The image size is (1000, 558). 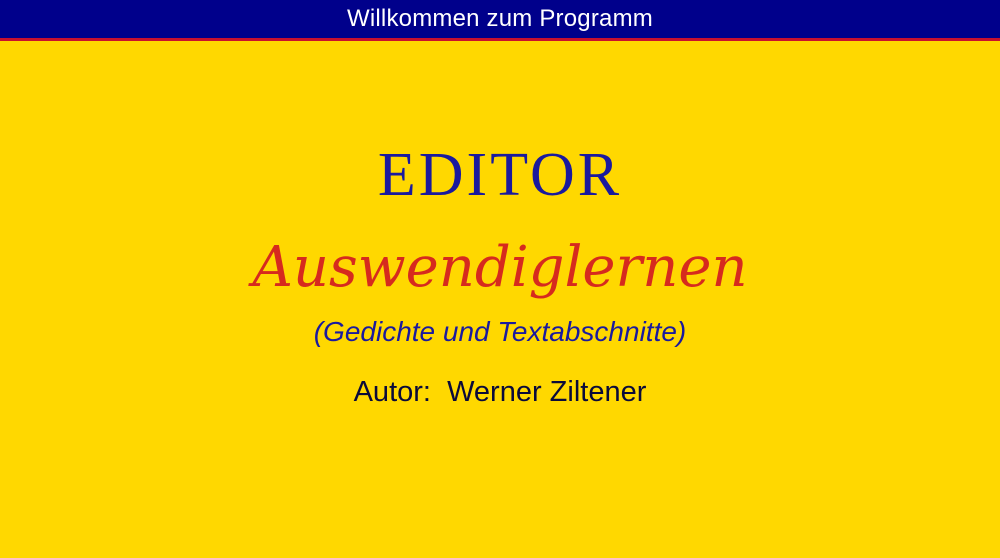 I want to click on app-heading: EDITOR, so click(x=500, y=175).